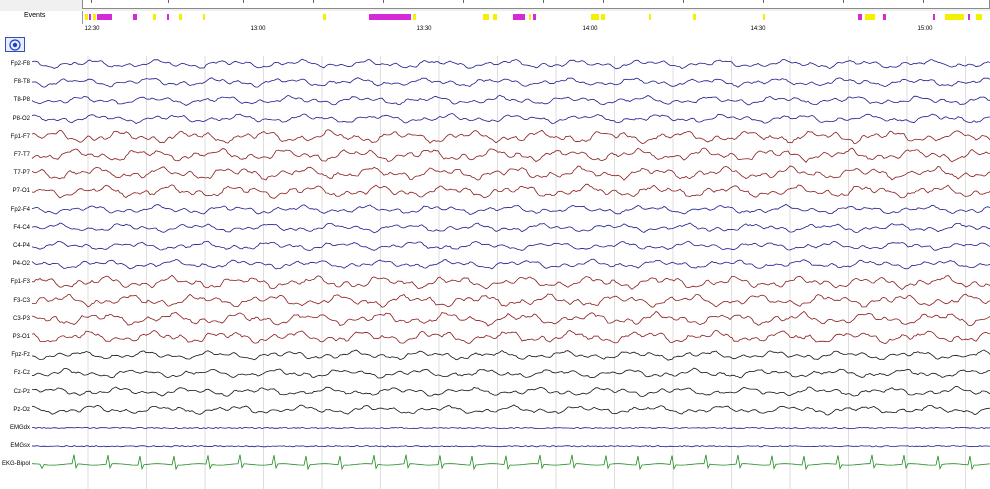  I want to click on events-label: Events, so click(35, 15).